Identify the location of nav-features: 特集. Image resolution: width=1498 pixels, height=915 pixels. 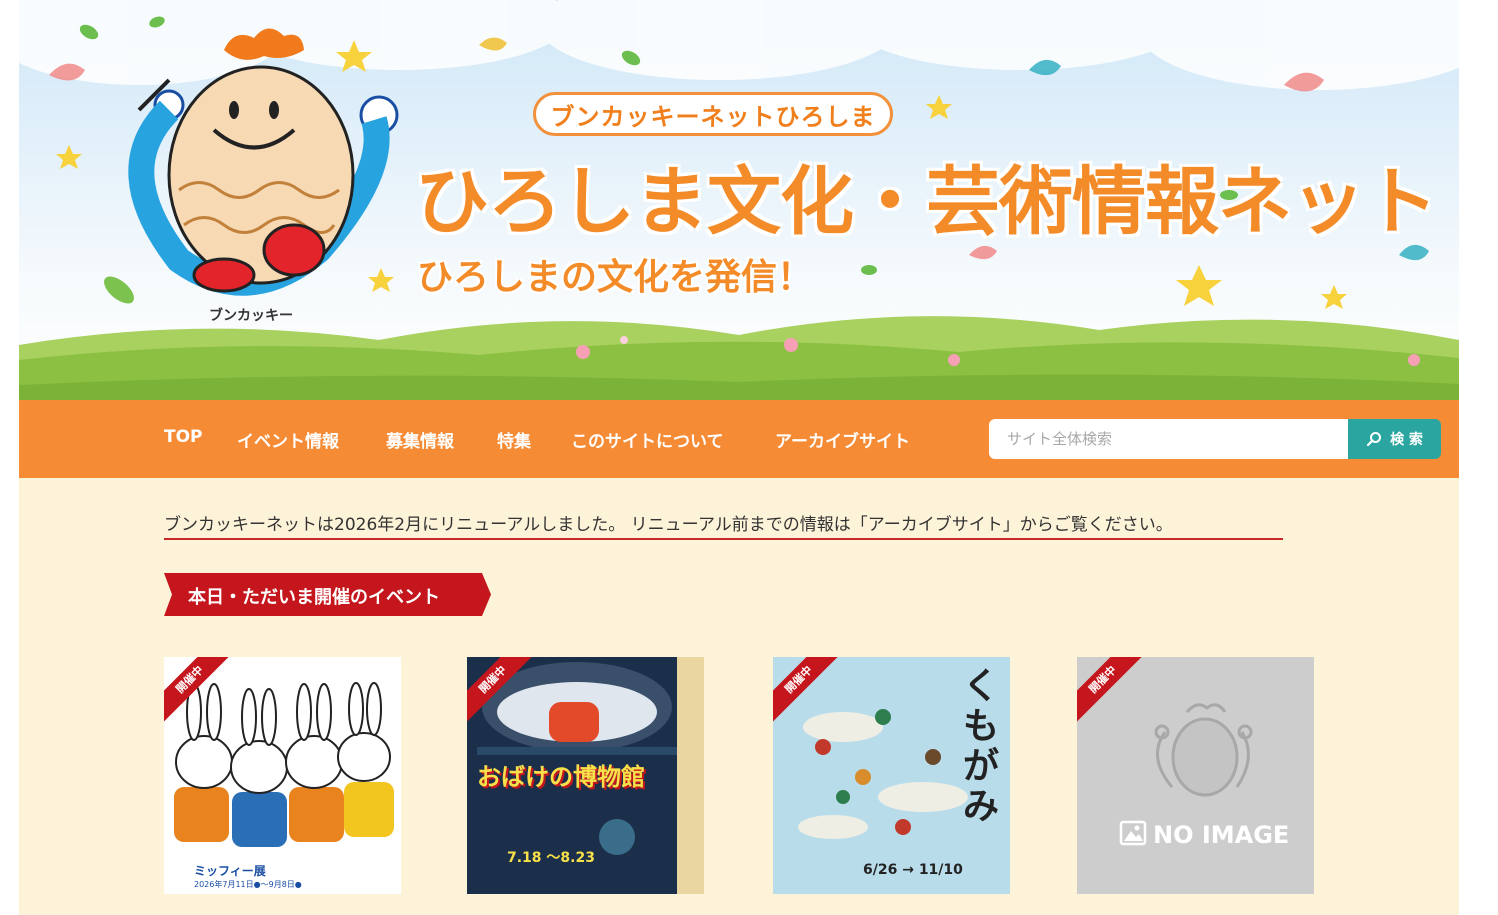
(514, 439).